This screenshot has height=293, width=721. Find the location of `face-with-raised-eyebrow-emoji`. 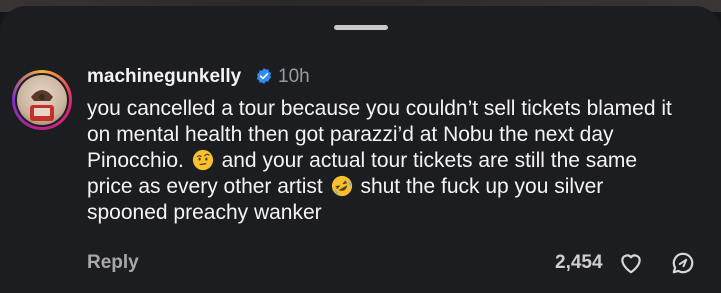

face-with-raised-eyebrow-emoji is located at coordinates (202, 160).